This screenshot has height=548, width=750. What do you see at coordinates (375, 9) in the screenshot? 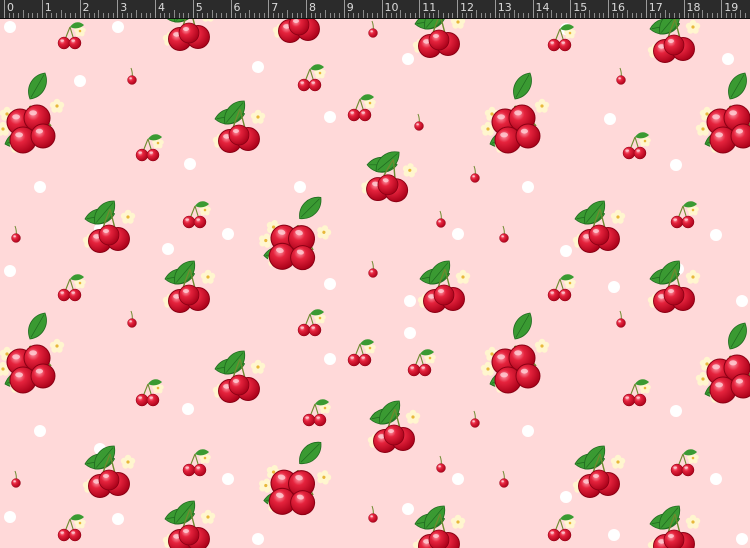
I see `horizontal-ruler: 0 1 2 3 4 5 6 7 8 9 10 11 12 13 14 15 16 17 18 19` at bounding box center [375, 9].